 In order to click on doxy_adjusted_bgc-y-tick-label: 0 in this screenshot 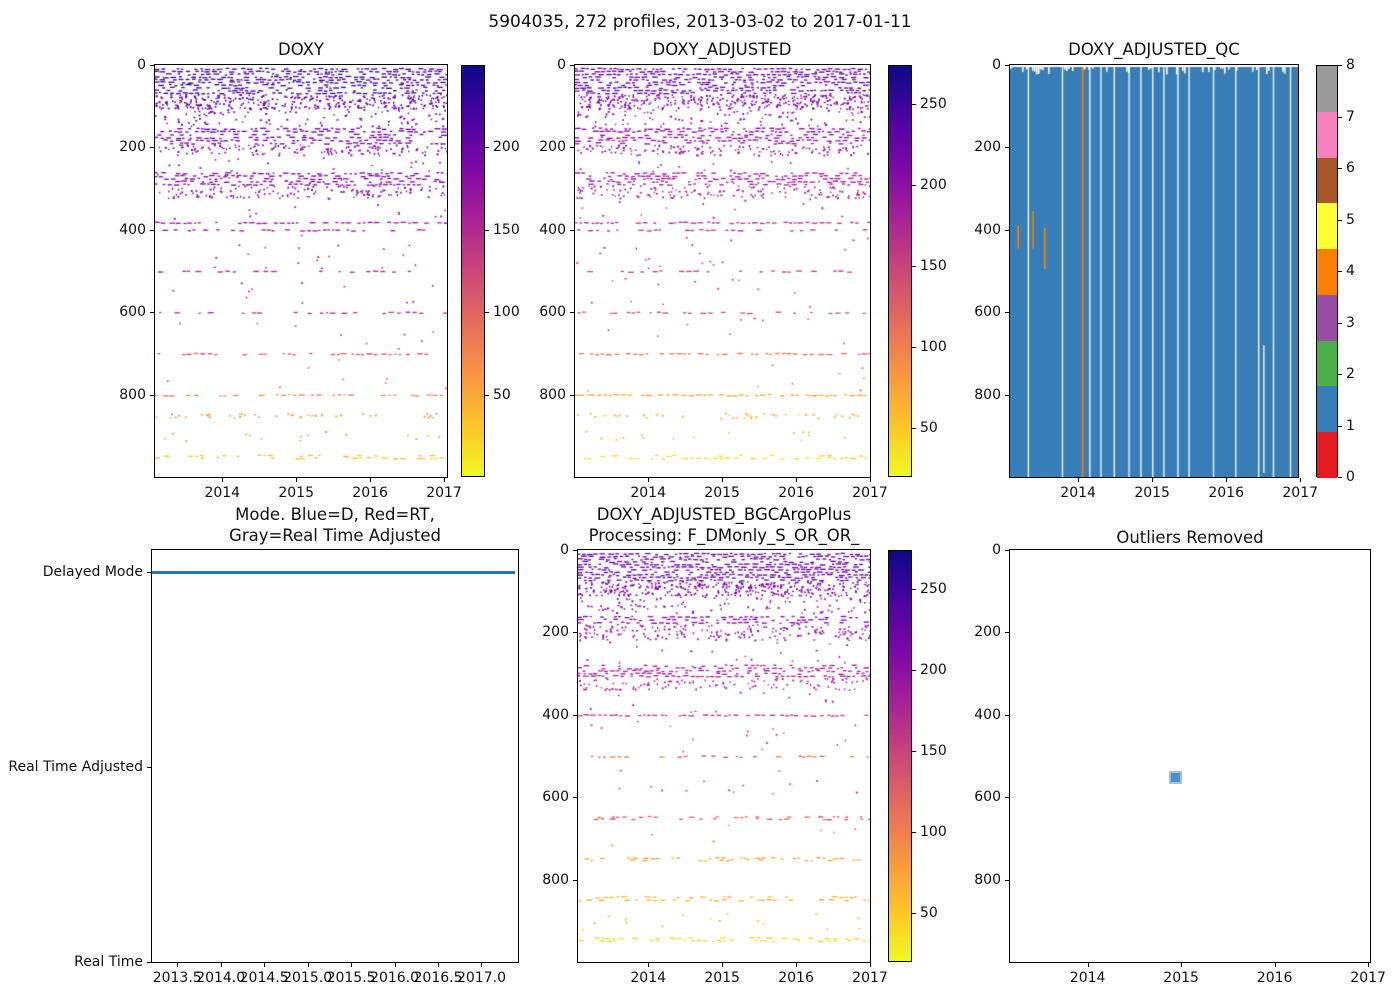, I will do `click(564, 550)`.